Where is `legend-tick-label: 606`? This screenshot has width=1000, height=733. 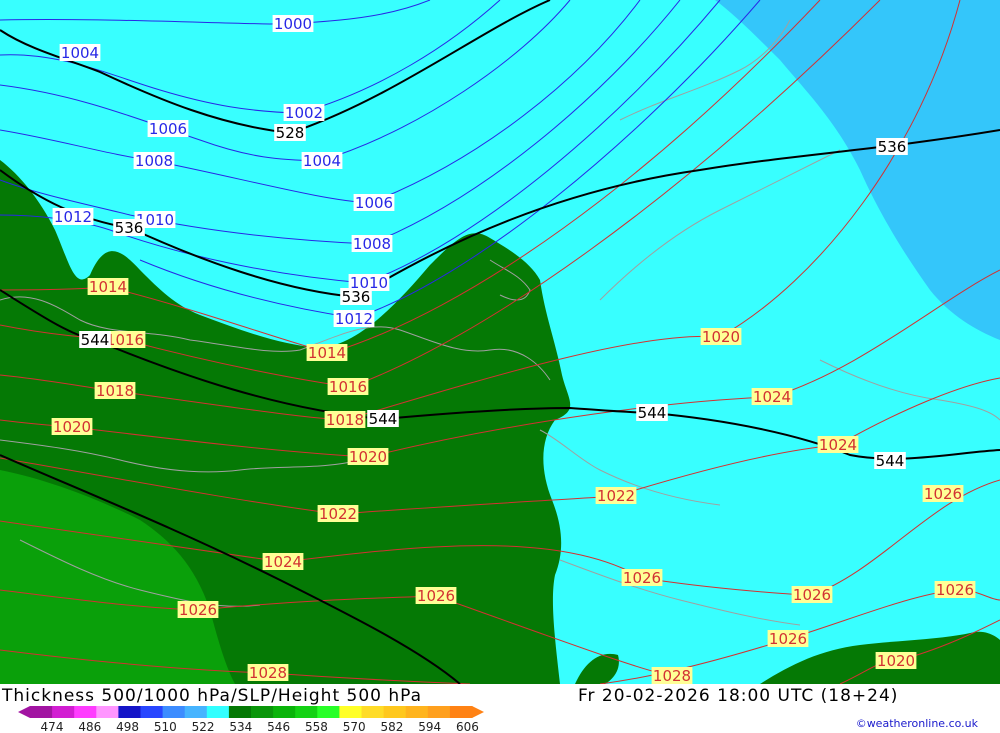
legend-tick-label: 606 is located at coordinates (467, 726).